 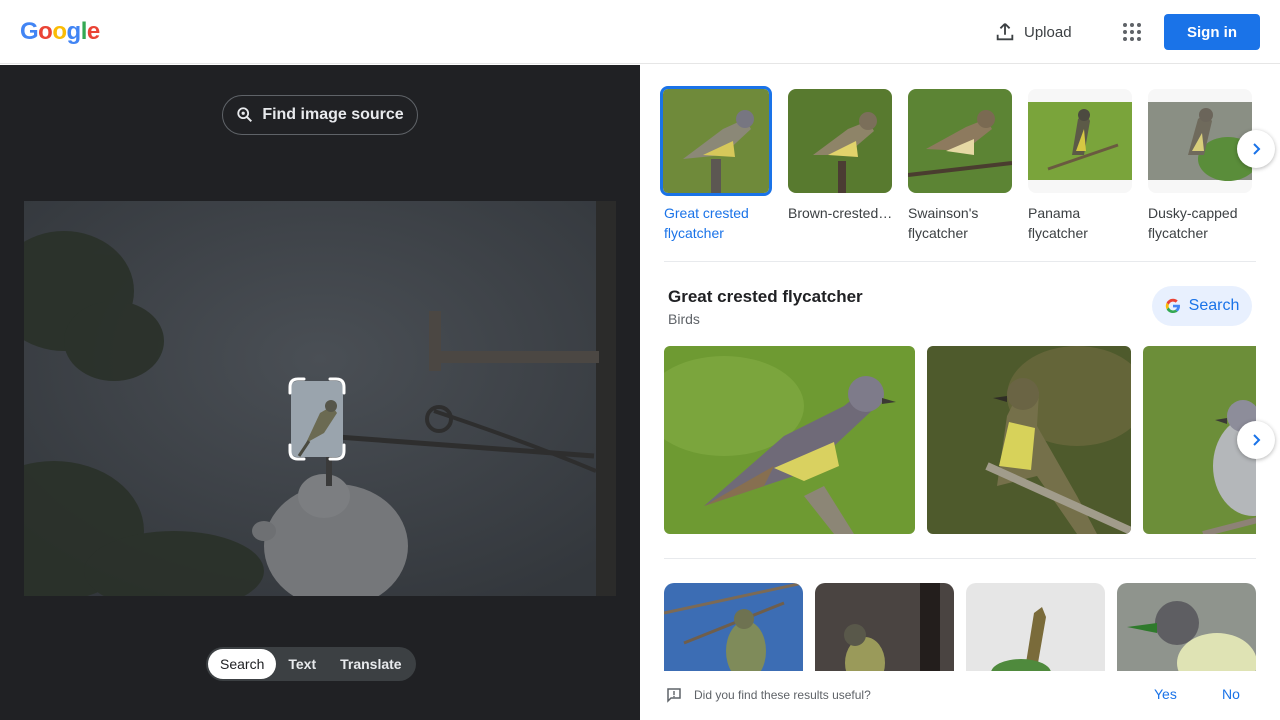 What do you see at coordinates (1193, 223) in the screenshot?
I see `visual-match-label: Dusky-capped flycatcher` at bounding box center [1193, 223].